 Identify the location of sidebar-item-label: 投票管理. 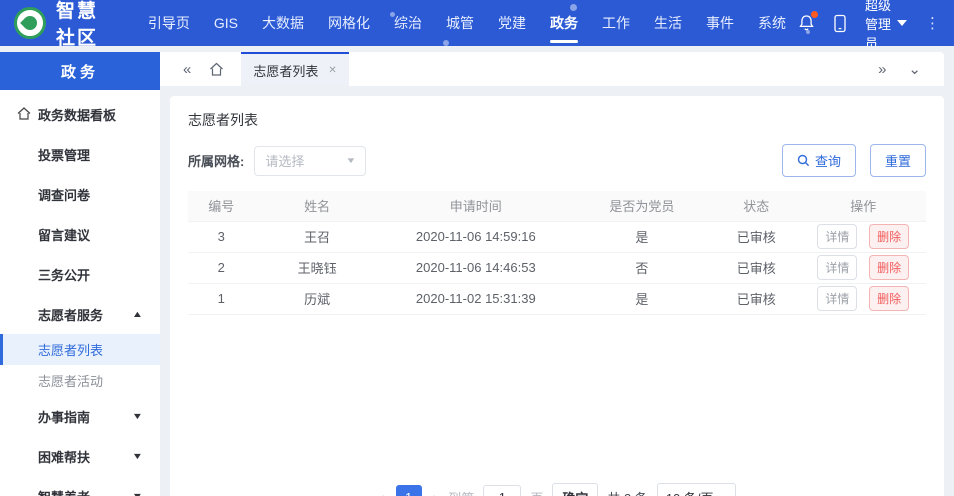
(64, 155).